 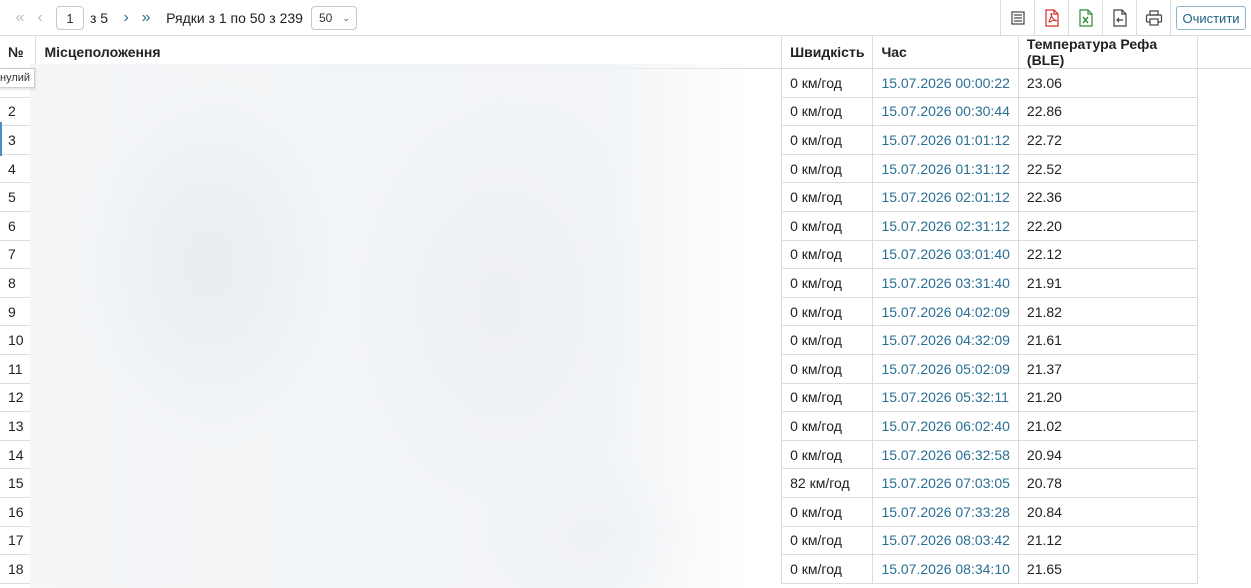 What do you see at coordinates (18, 398) in the screenshot?
I see `cell-number: 12` at bounding box center [18, 398].